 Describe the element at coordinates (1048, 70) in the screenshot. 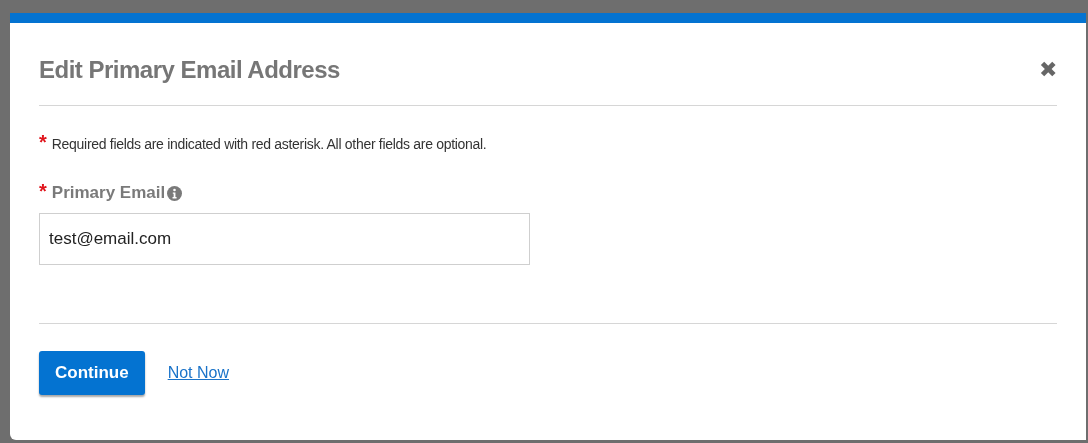

I see `close-button: ✖` at that location.